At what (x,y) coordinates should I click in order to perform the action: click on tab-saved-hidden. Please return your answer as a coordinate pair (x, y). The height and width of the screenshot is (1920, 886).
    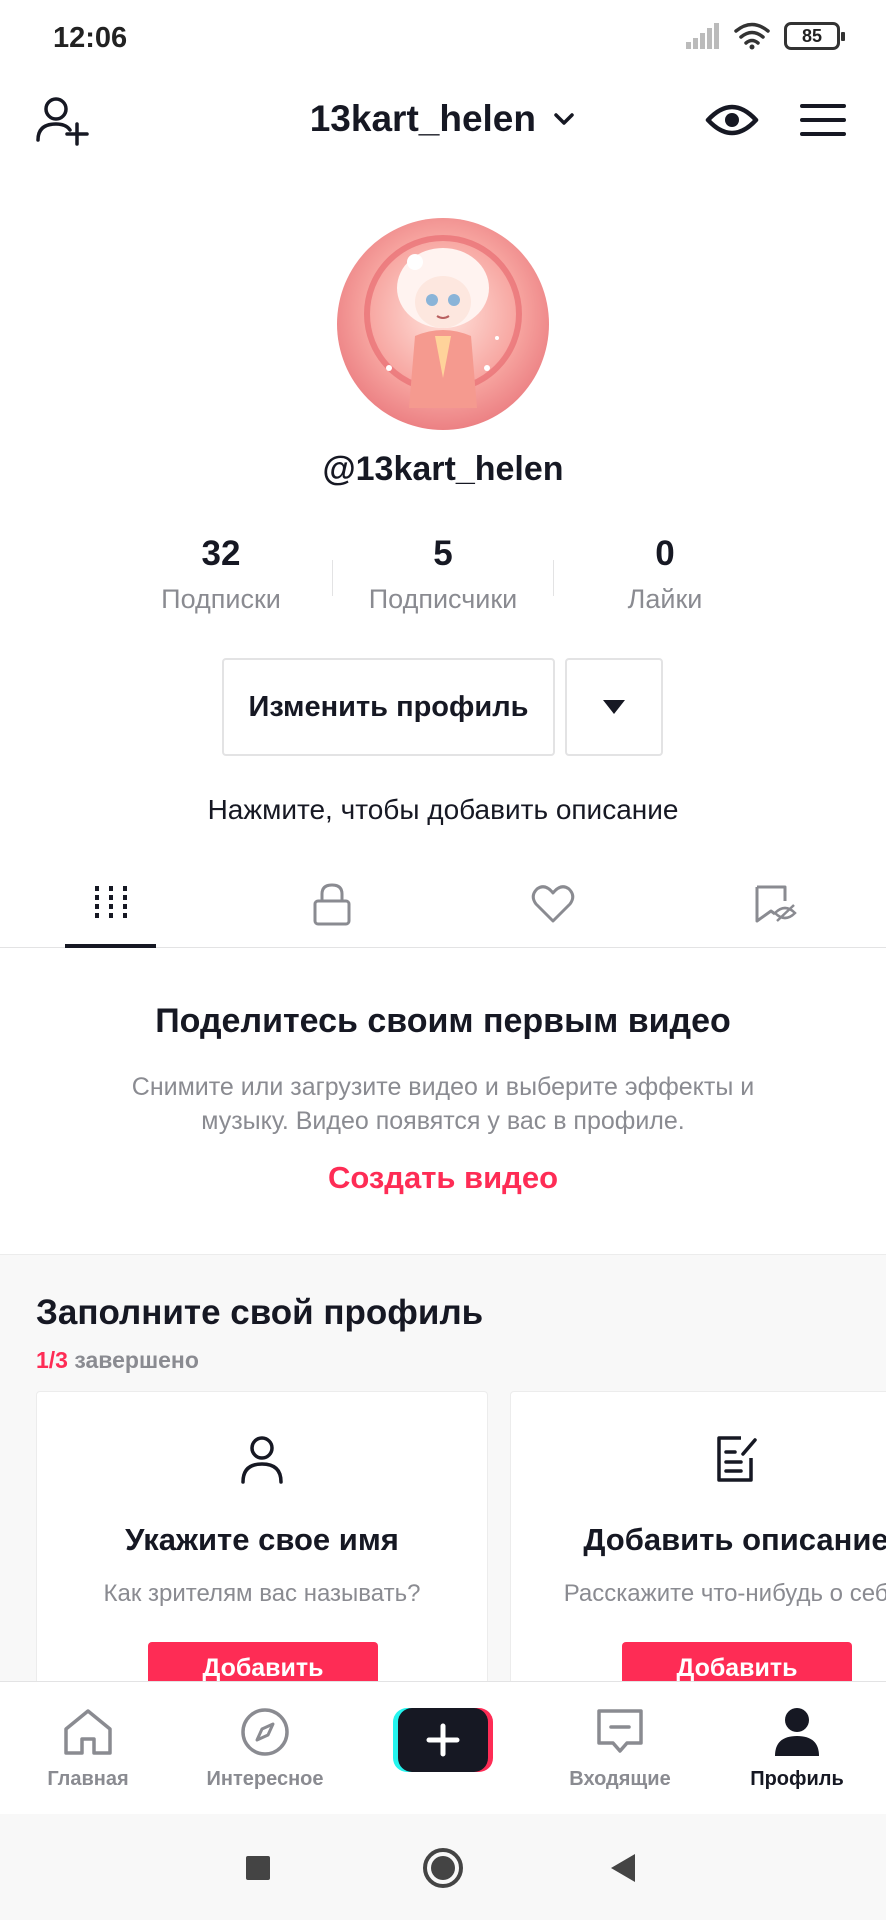
    Looking at the image, I should click on (775, 904).